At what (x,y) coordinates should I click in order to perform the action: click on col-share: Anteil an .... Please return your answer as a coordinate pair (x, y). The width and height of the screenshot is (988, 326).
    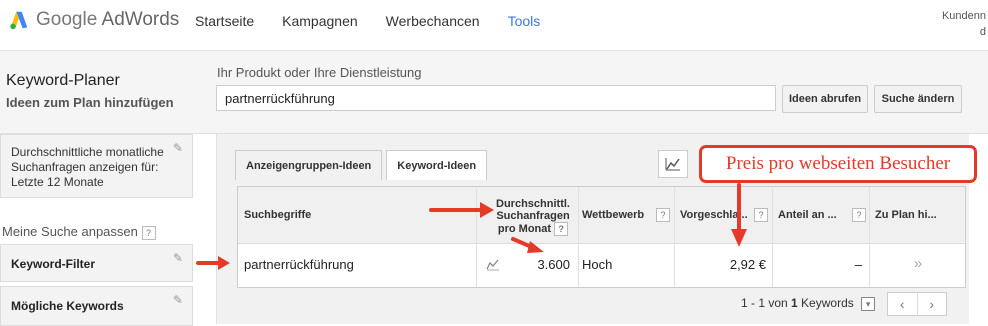
    Looking at the image, I should click on (807, 215).